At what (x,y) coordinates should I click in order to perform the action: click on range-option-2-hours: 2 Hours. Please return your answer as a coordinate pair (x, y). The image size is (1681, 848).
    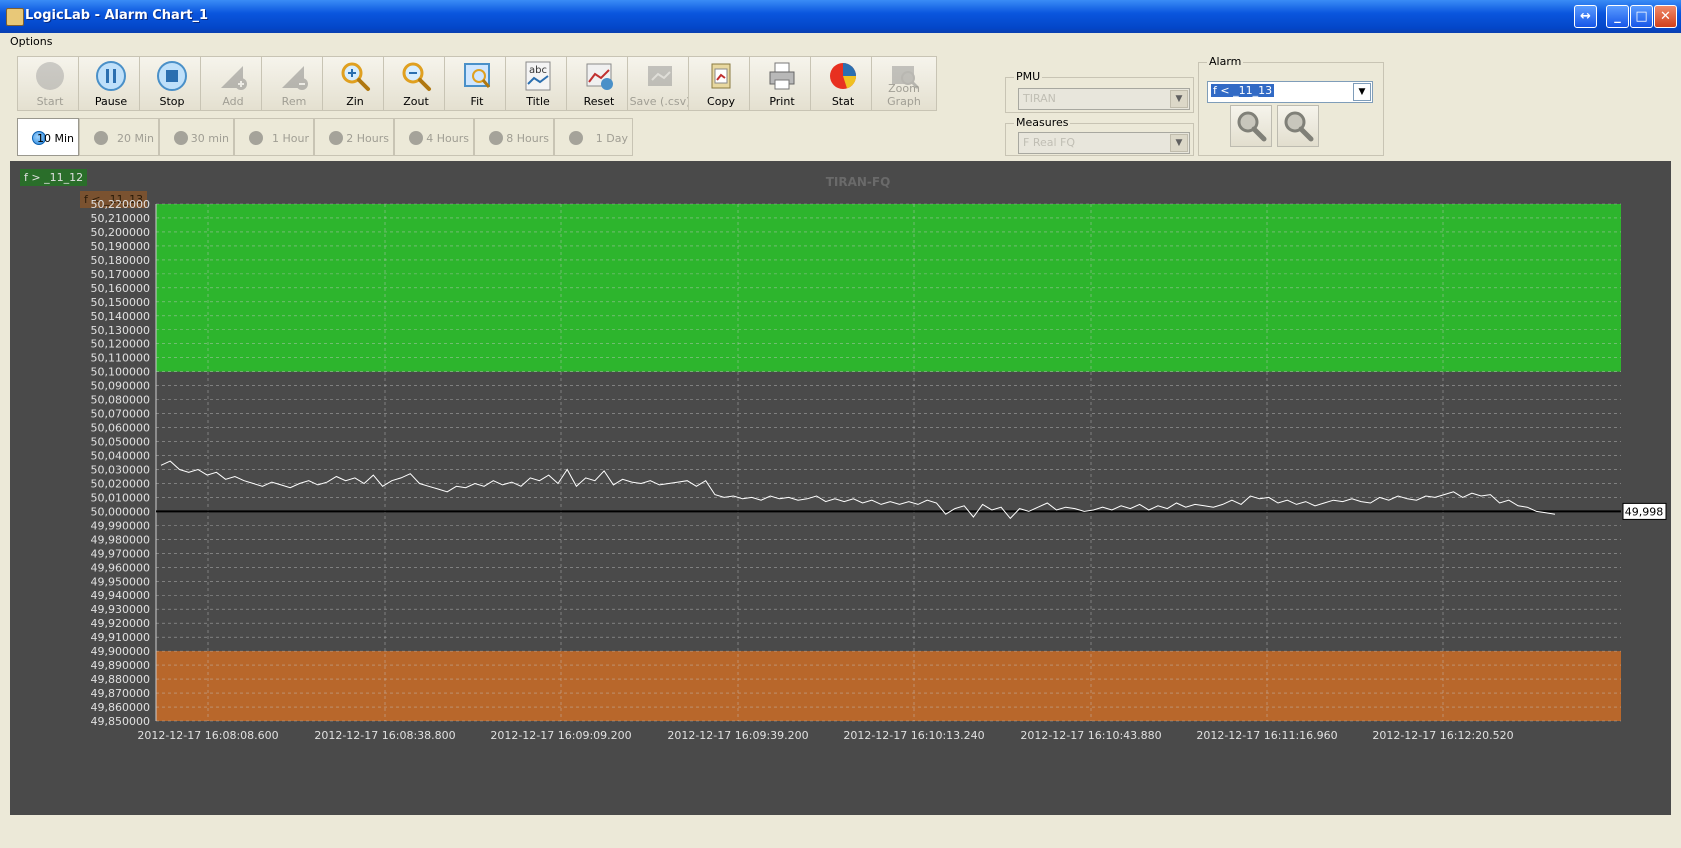
    Looking at the image, I should click on (354, 137).